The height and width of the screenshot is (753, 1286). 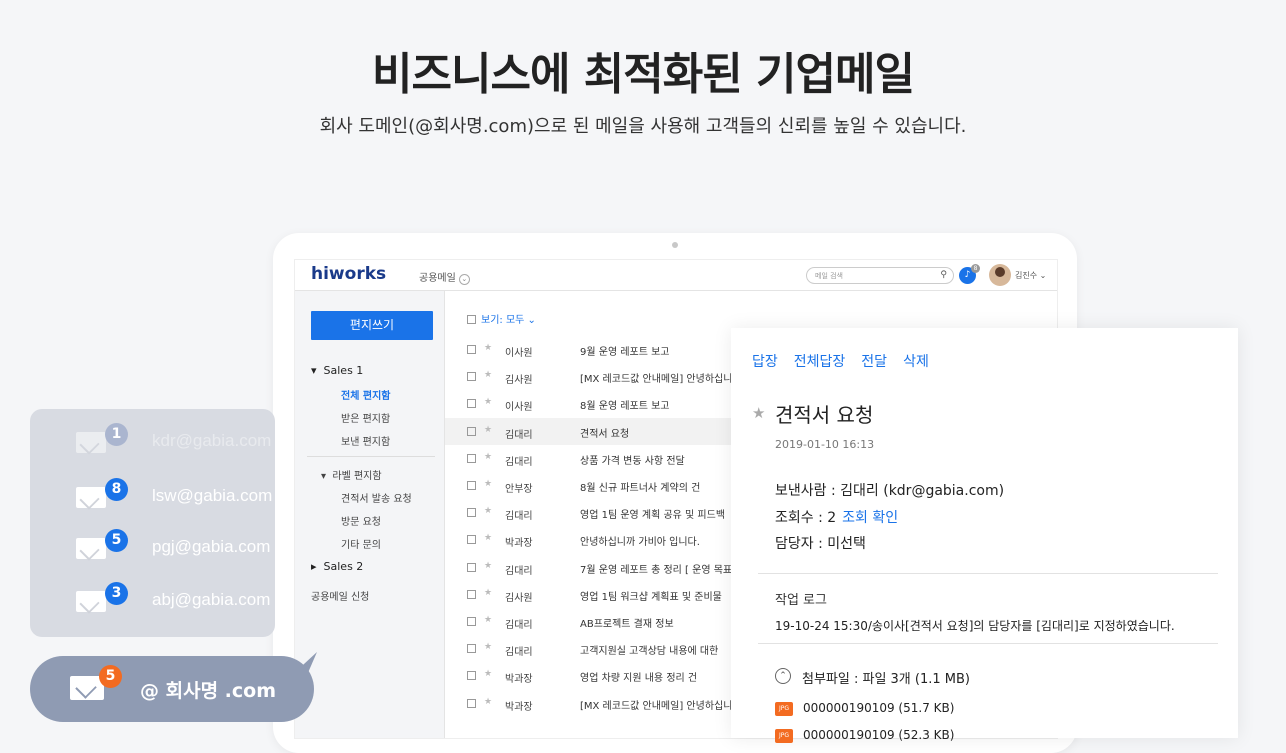 I want to click on view-filter: 보기: 모두 ⌄, so click(x=501, y=318).